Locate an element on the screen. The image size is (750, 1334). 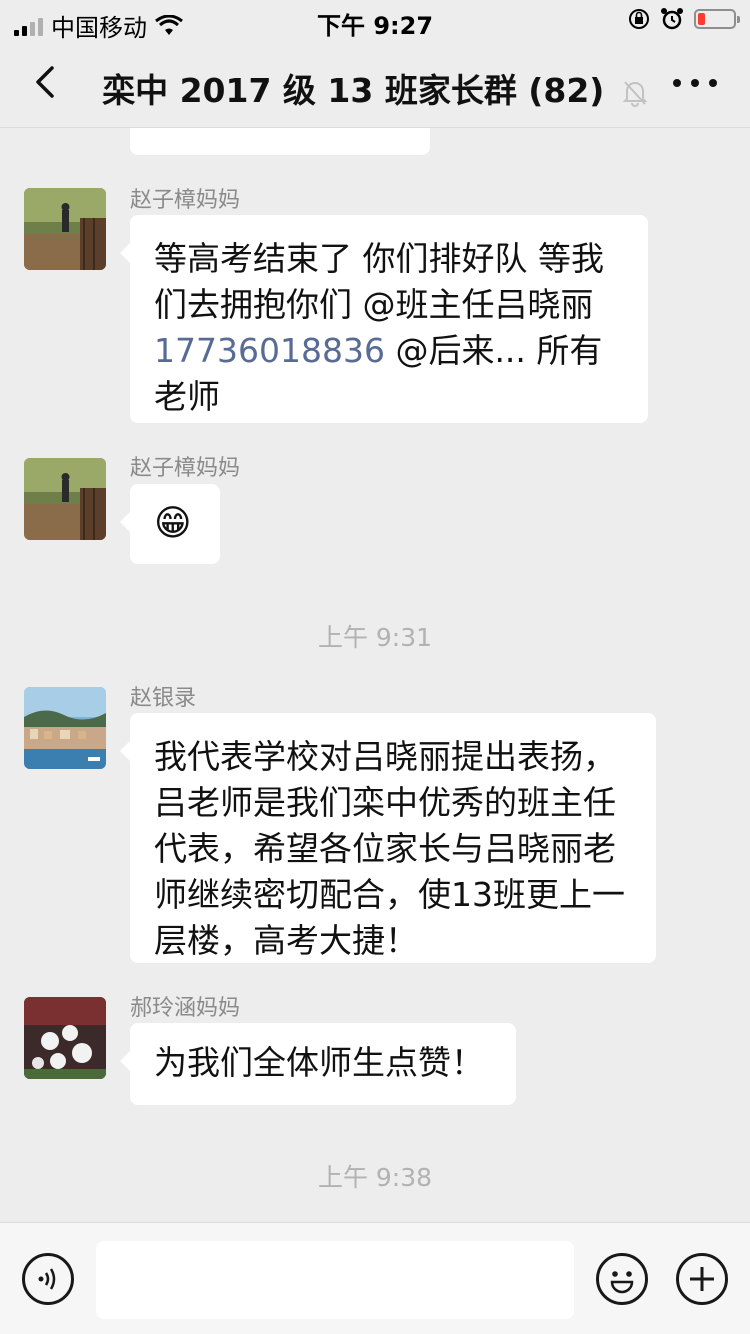
nav-bar: 栾中 2017 级 13 班家长群 (82) is located at coordinates (375, 84).